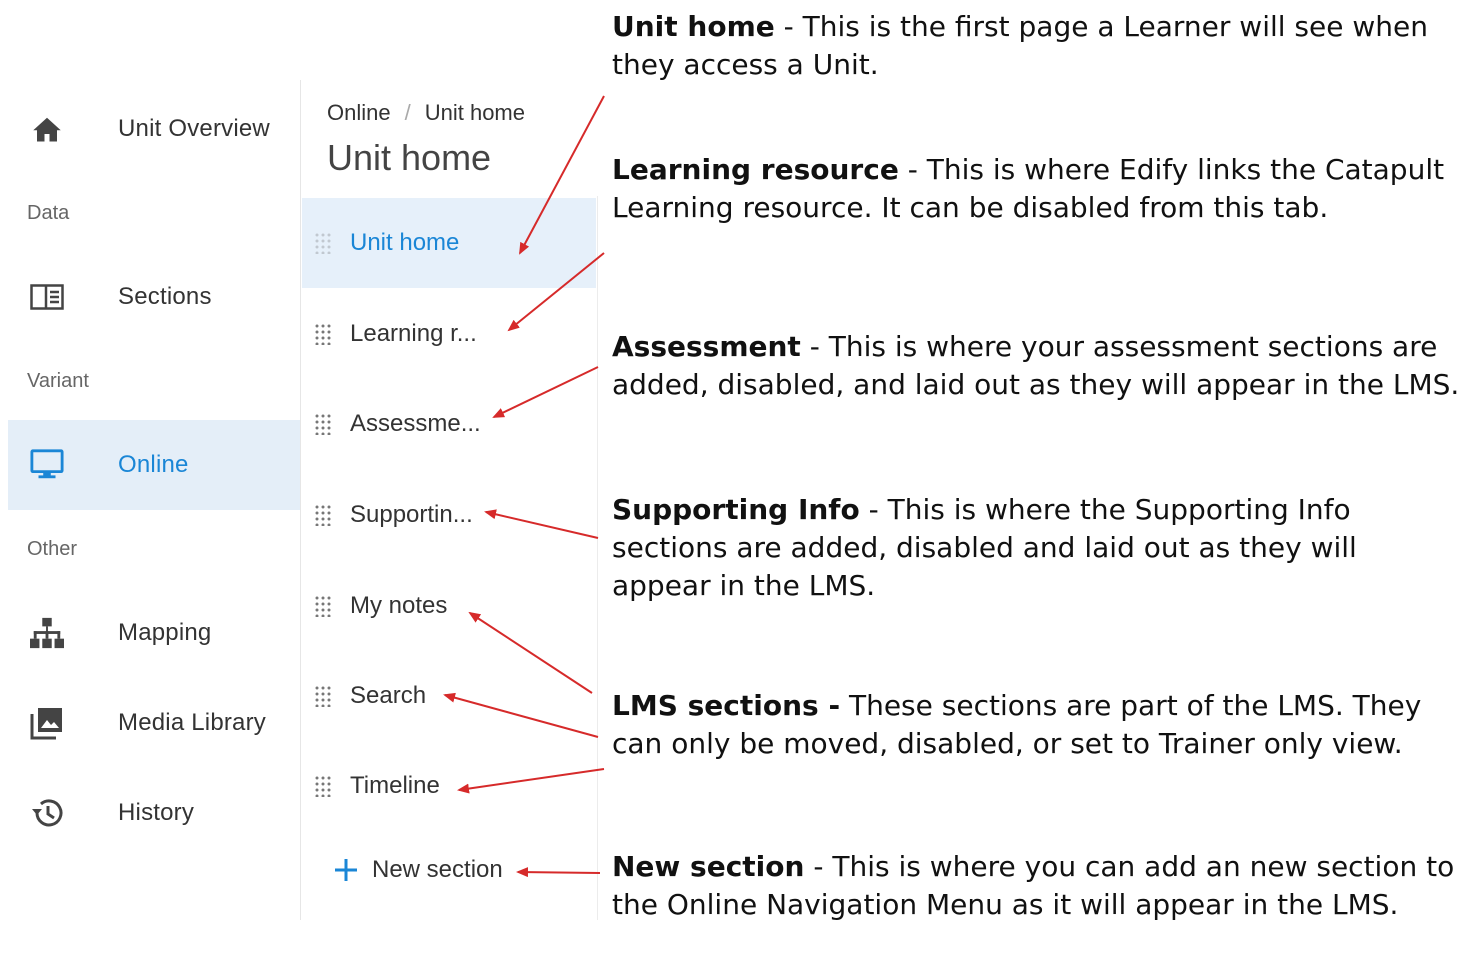  What do you see at coordinates (474, 112) in the screenshot?
I see `breadcrumb-current: Unit home` at bounding box center [474, 112].